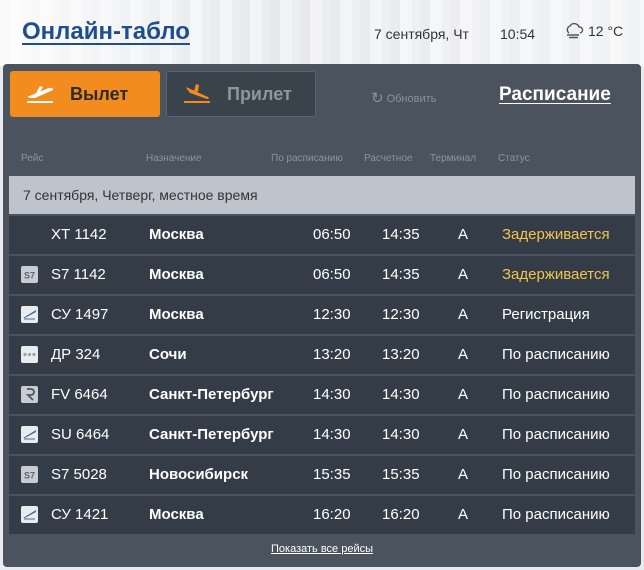 The height and width of the screenshot is (570, 644). What do you see at coordinates (79, 474) in the screenshot?
I see `flight-number: S7 5028` at bounding box center [79, 474].